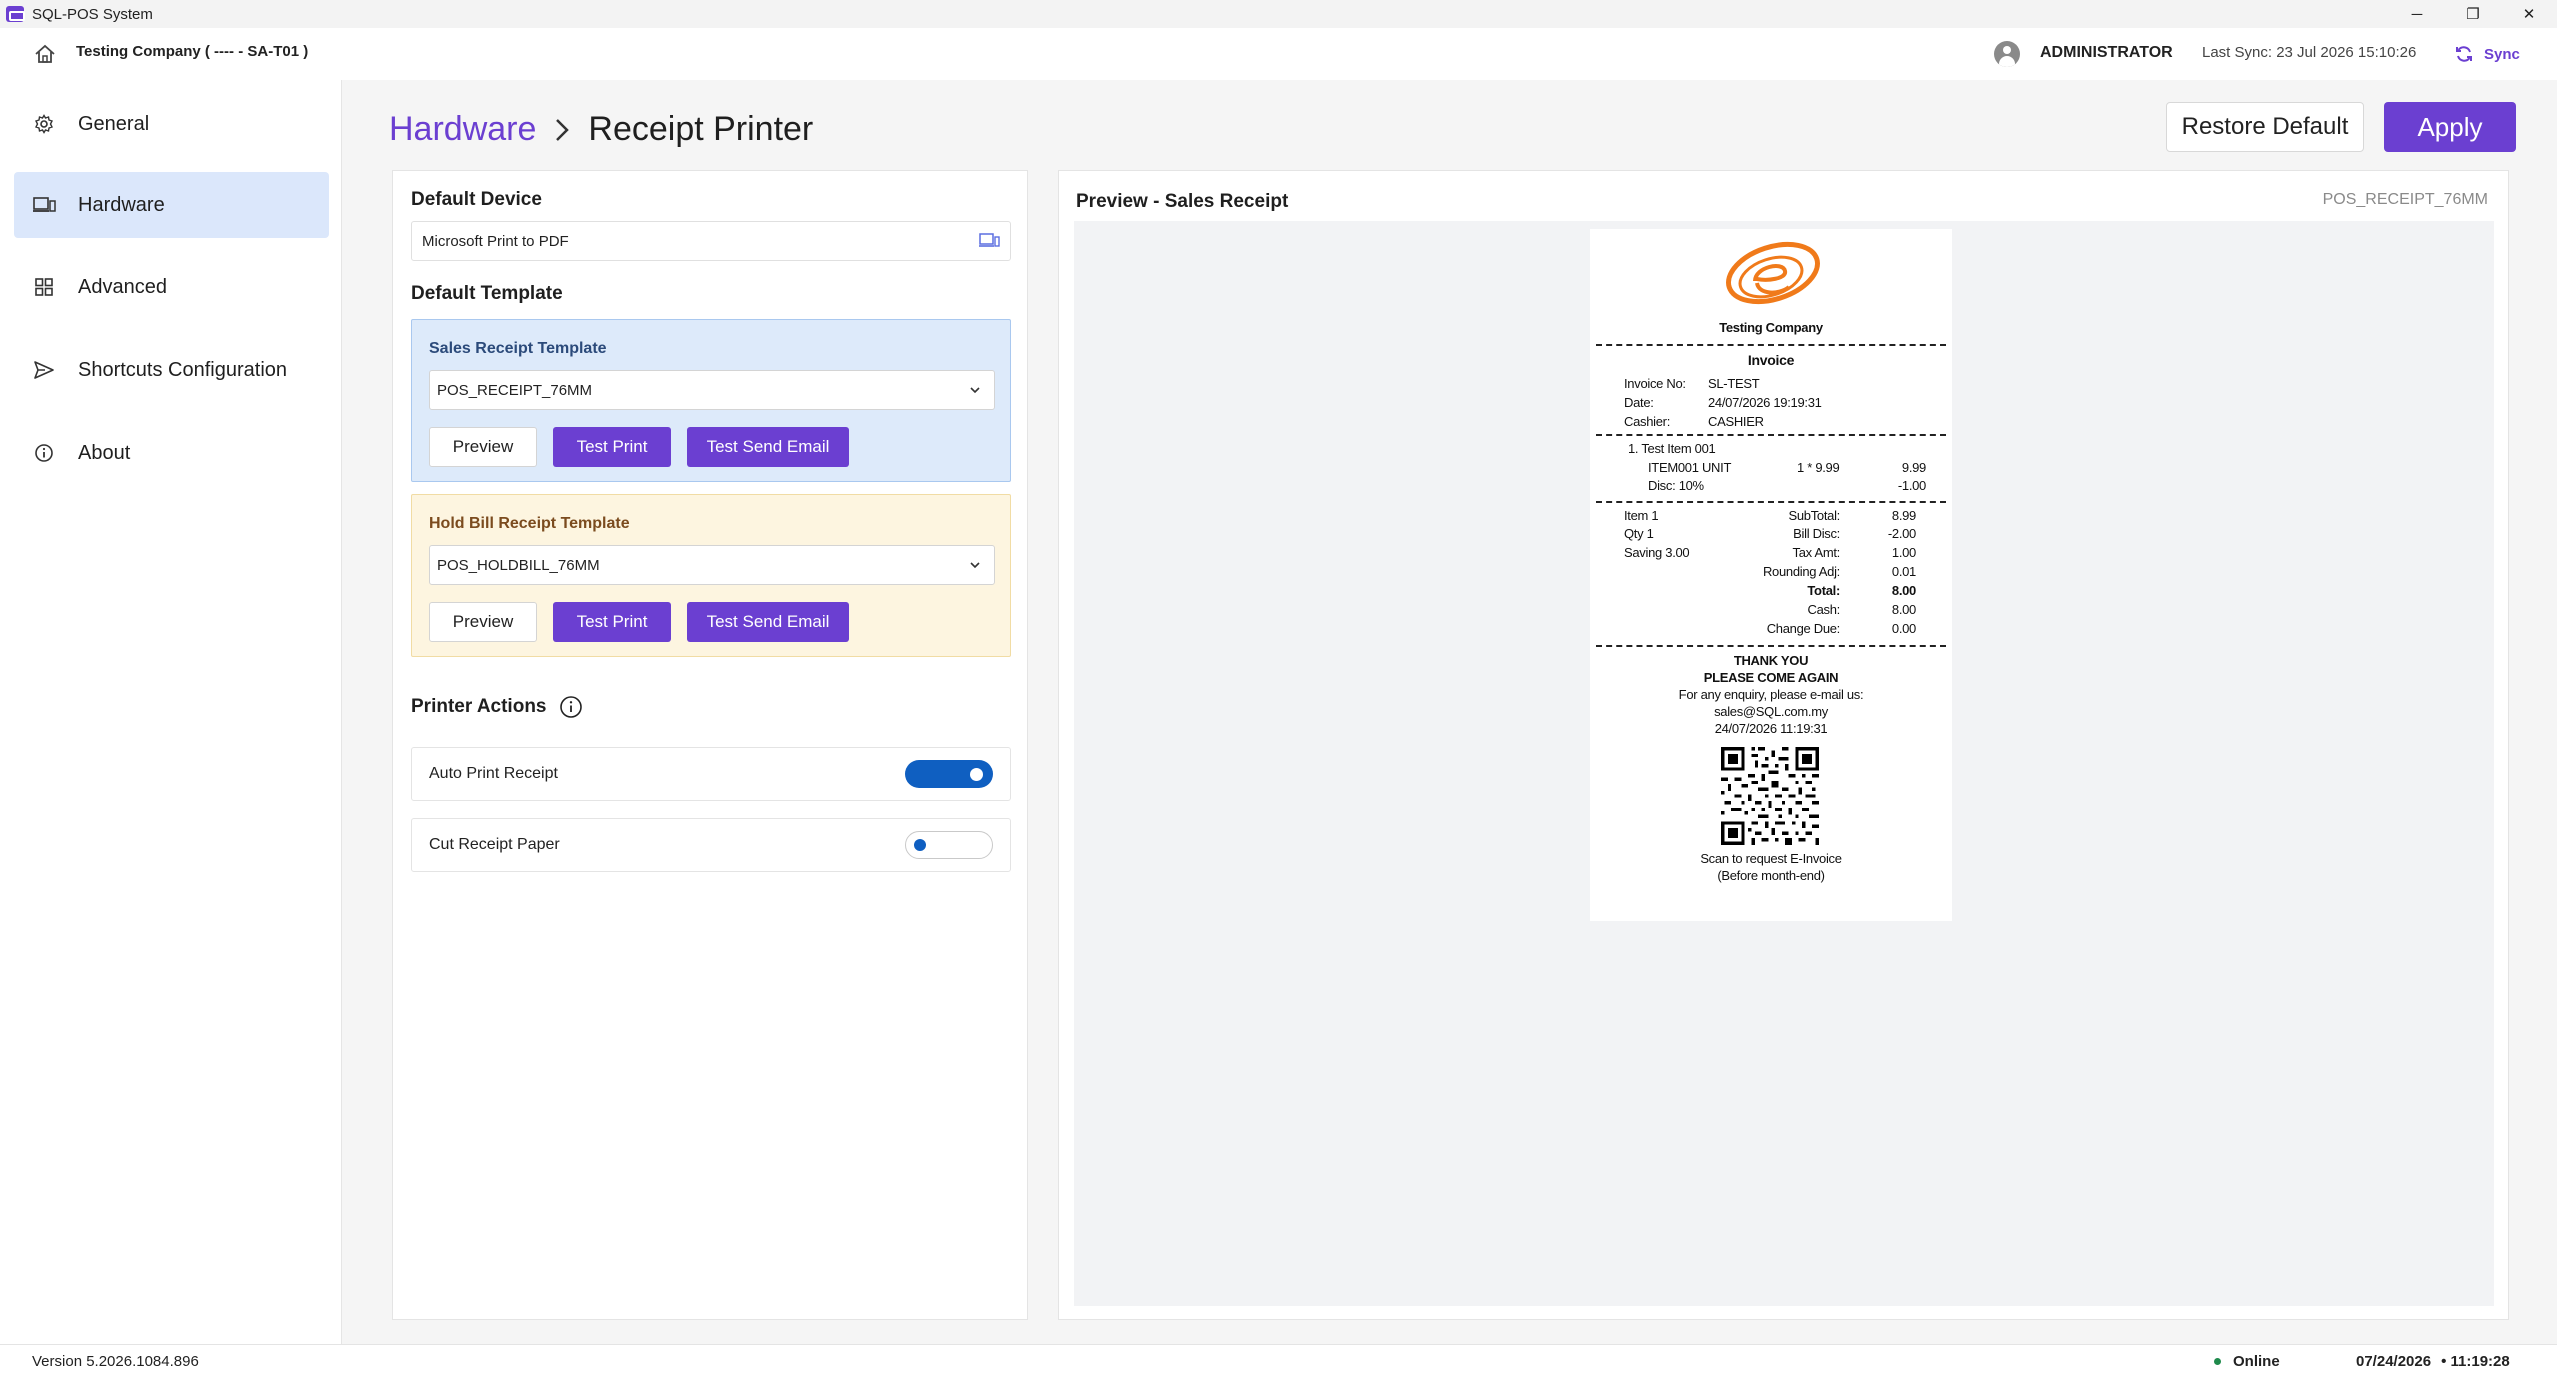 The image size is (2557, 1377). Describe the element at coordinates (171, 287) in the screenshot. I see `sidebar-item-advanced: Advanced` at that location.